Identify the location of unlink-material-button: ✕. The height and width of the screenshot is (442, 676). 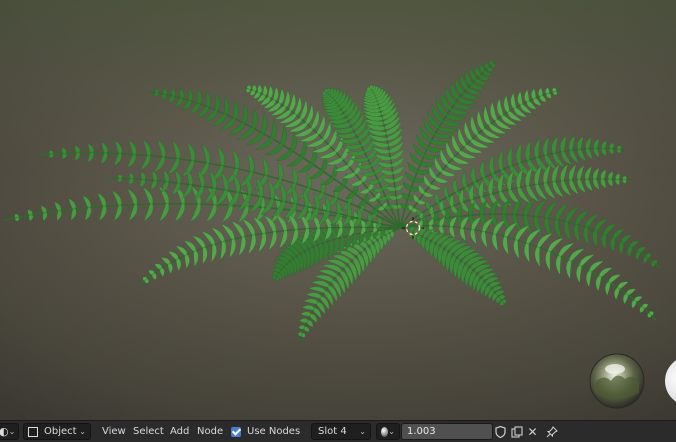
(532, 431).